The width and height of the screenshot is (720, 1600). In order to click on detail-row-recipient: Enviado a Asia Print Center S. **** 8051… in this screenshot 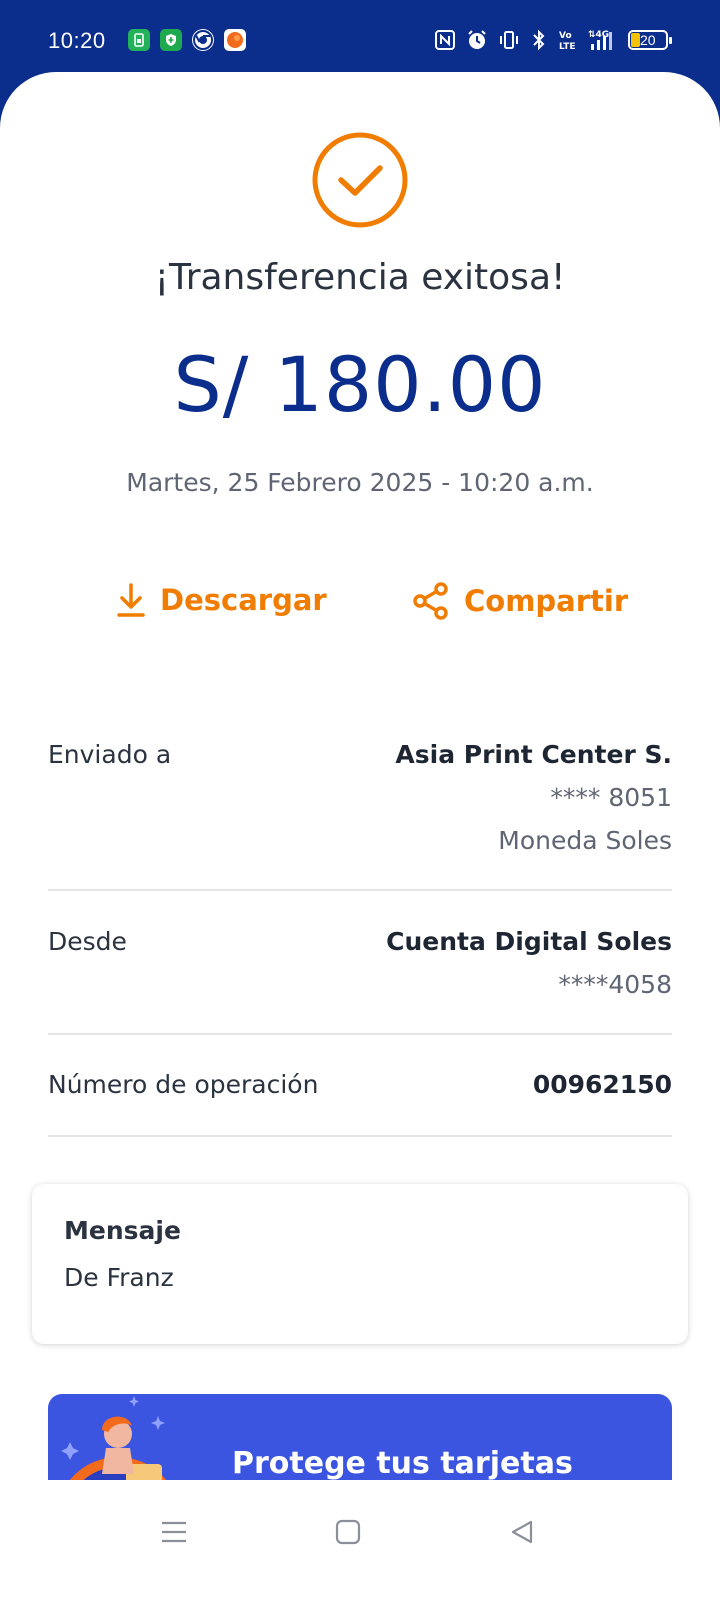, I will do `click(360, 800)`.